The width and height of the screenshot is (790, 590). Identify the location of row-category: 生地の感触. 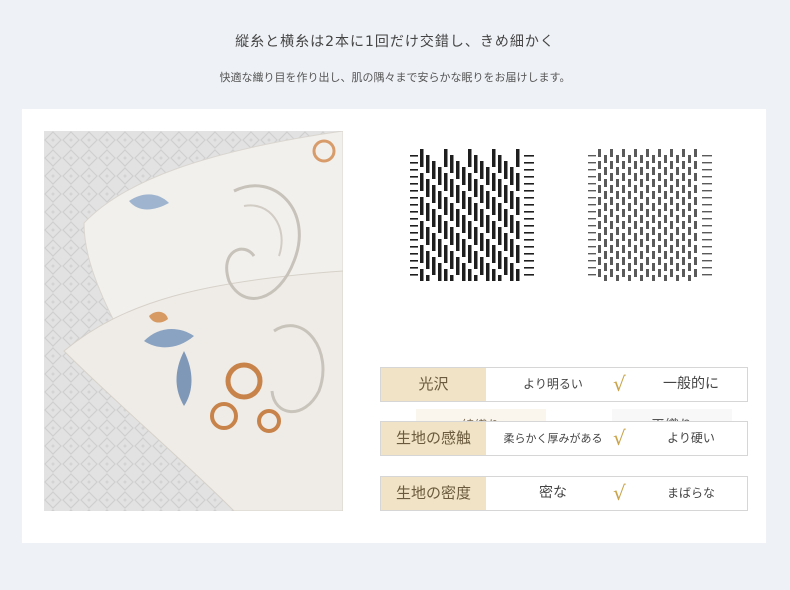
(433, 438).